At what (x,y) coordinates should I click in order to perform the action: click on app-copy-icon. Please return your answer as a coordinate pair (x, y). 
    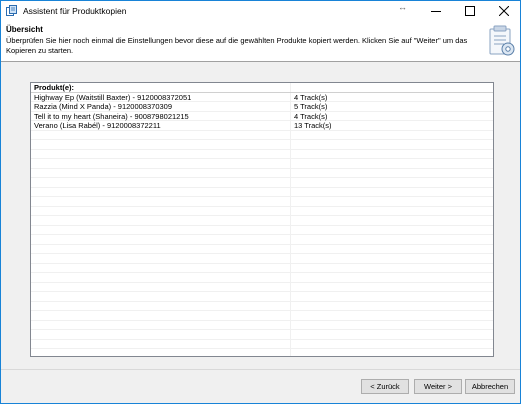
    Looking at the image, I should click on (11, 10).